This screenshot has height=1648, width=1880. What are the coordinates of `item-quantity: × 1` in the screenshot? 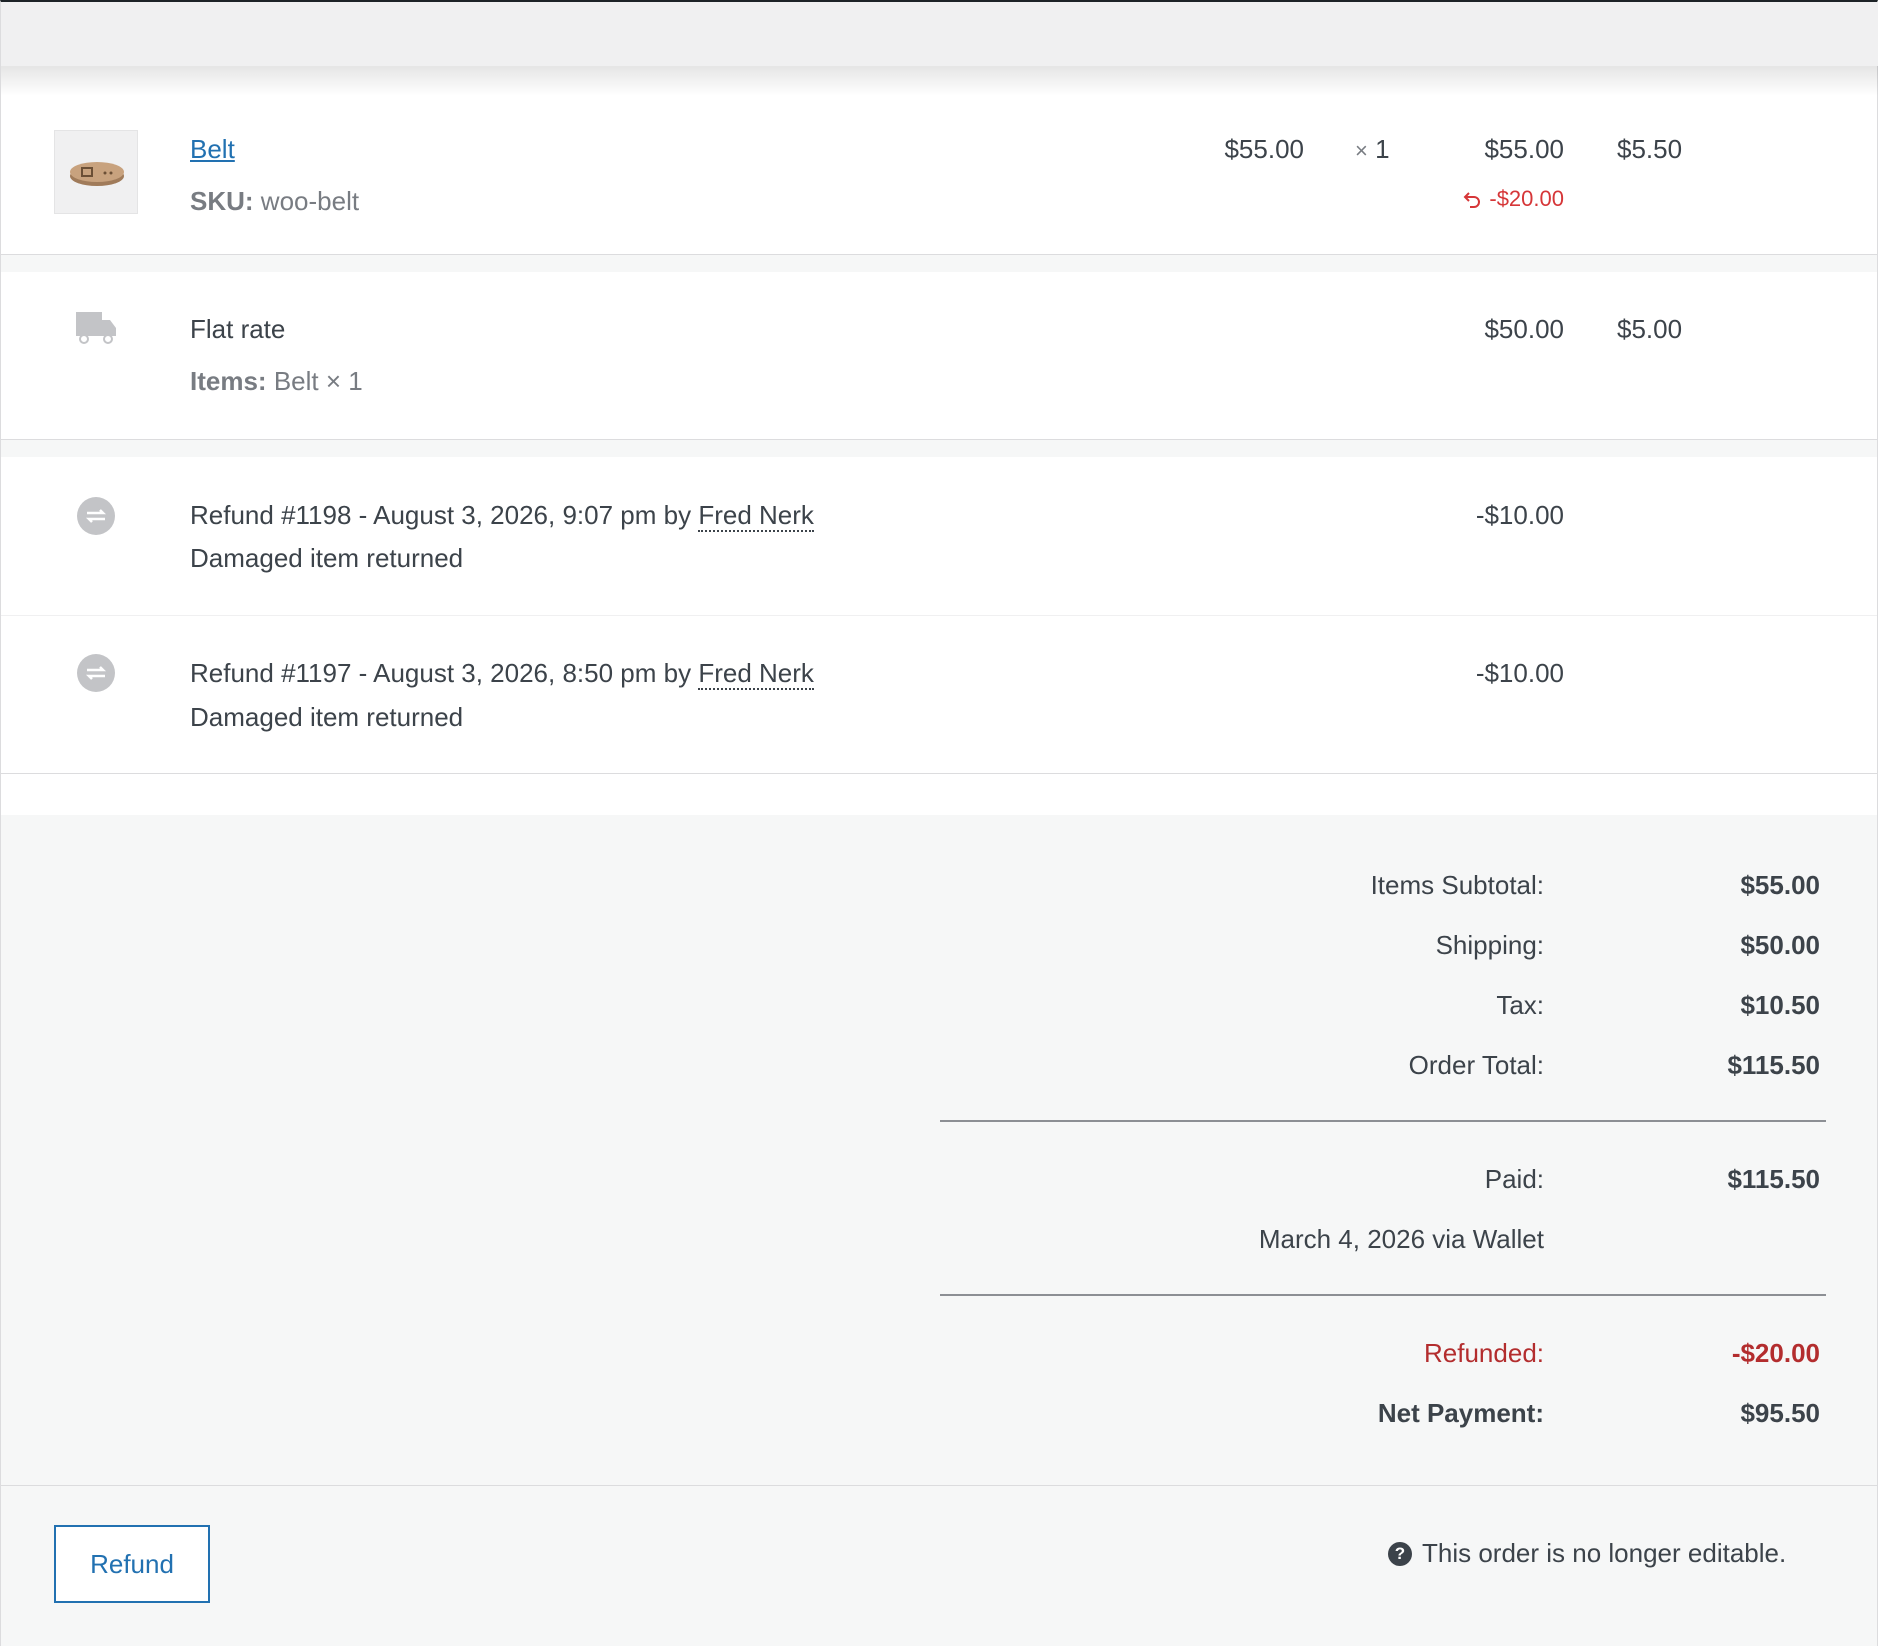 It's located at (1372, 149).